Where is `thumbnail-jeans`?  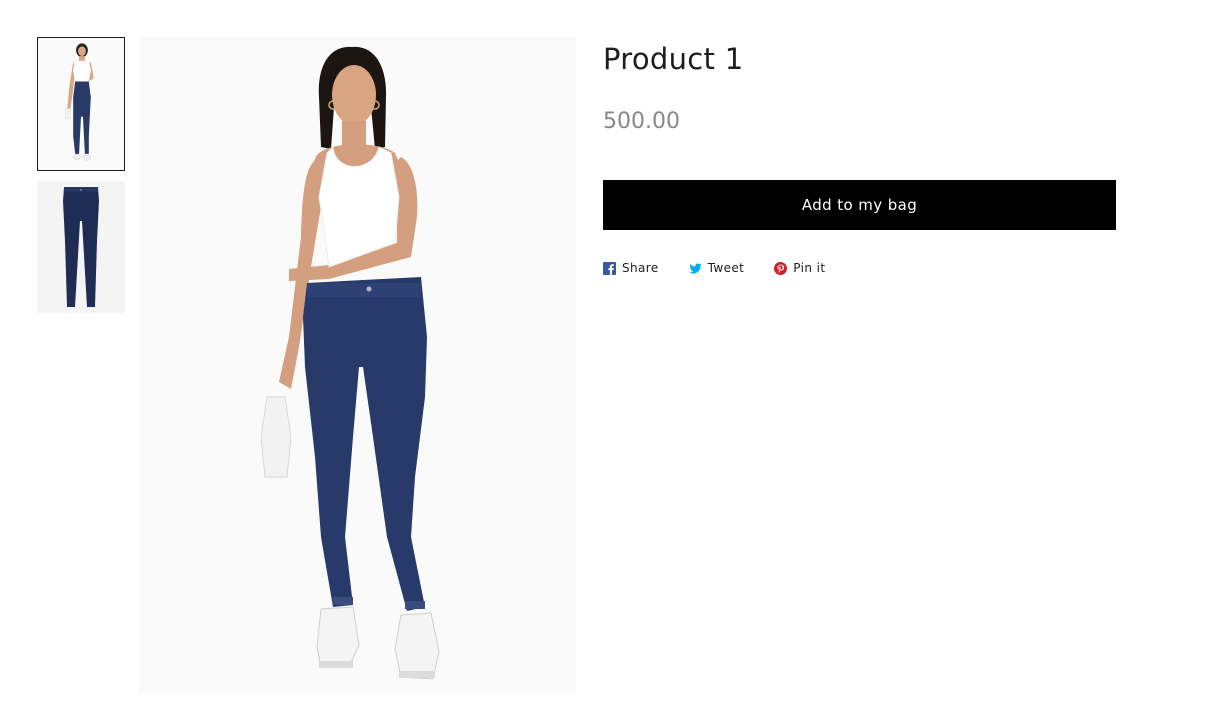
thumbnail-jeans is located at coordinates (81, 247).